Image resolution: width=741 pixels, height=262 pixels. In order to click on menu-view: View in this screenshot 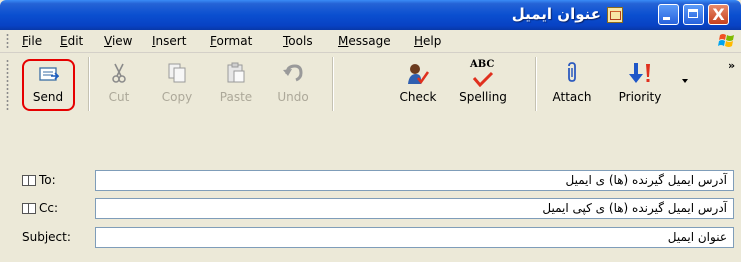, I will do `click(118, 41)`.